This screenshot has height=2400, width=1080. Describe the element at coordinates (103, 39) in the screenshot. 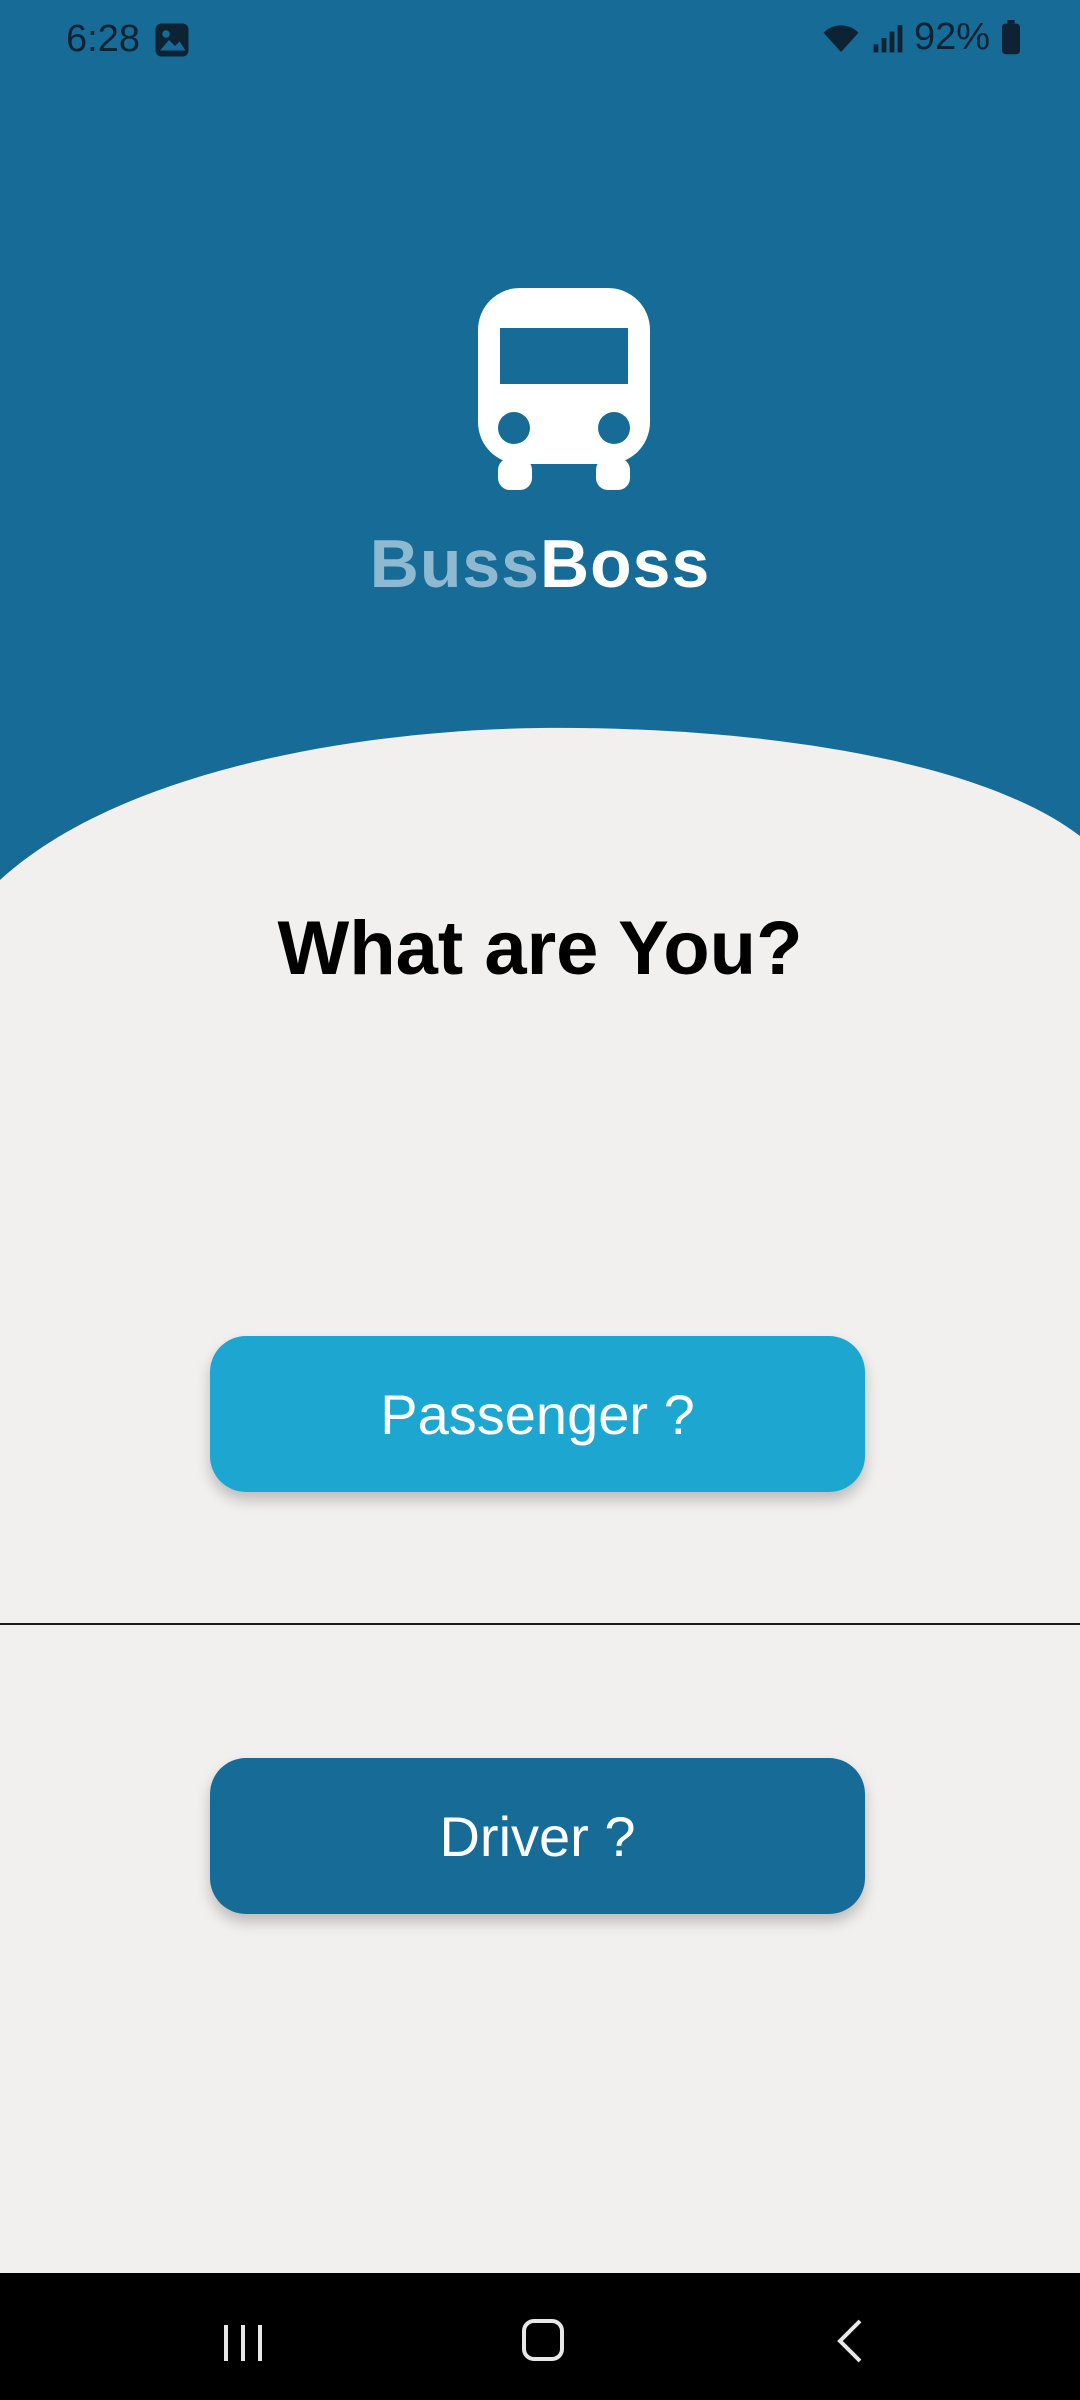

I see `status-time: 6:28` at that location.